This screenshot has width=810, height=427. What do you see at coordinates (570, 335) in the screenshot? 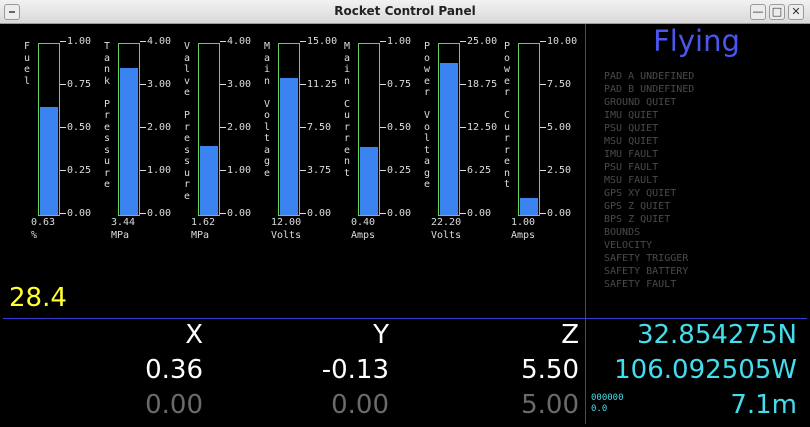
I see `axis-label-z: Z` at bounding box center [570, 335].